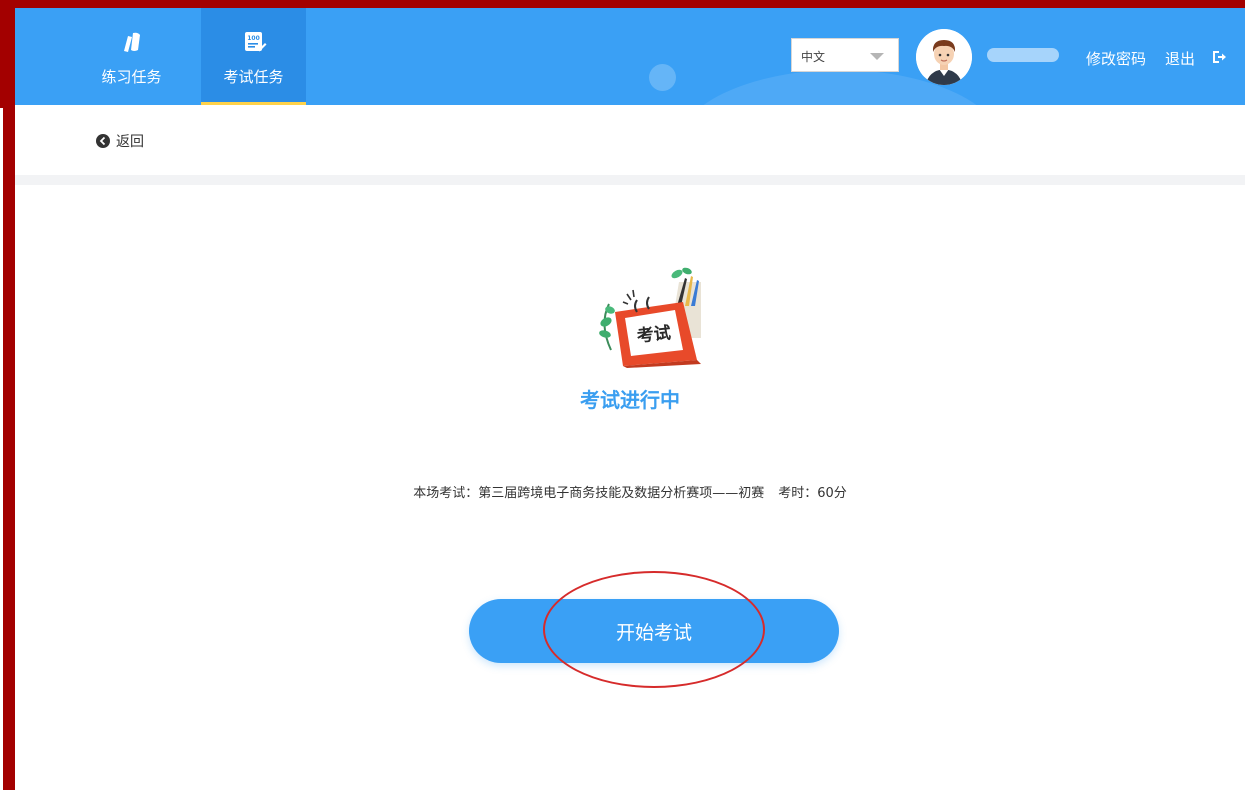  What do you see at coordinates (1116, 58) in the screenshot?
I see `change-password-link: 修改密码` at bounding box center [1116, 58].